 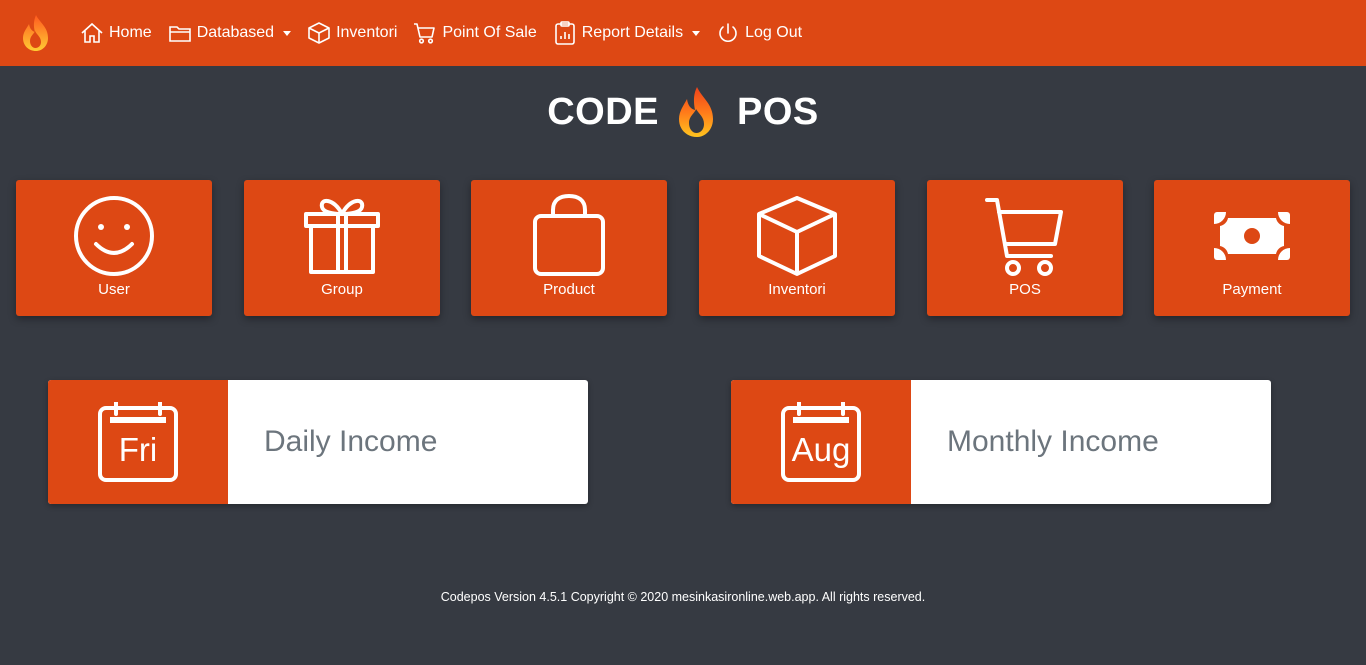 I want to click on tile-product-label: Product, so click(x=569, y=289).